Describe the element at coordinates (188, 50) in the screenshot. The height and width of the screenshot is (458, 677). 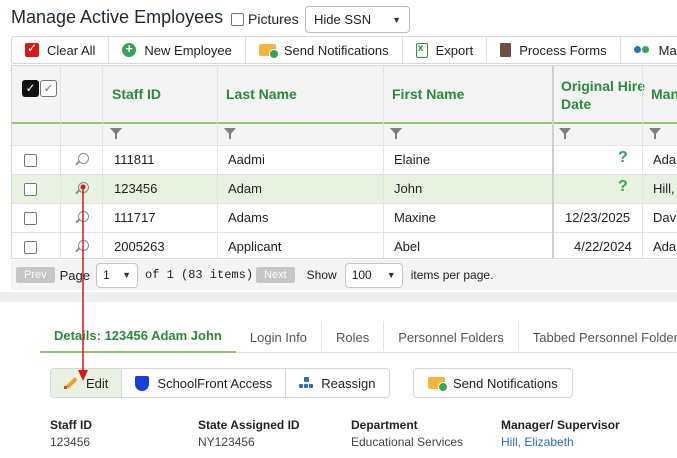
I see `new-employee-label: New Employee` at that location.